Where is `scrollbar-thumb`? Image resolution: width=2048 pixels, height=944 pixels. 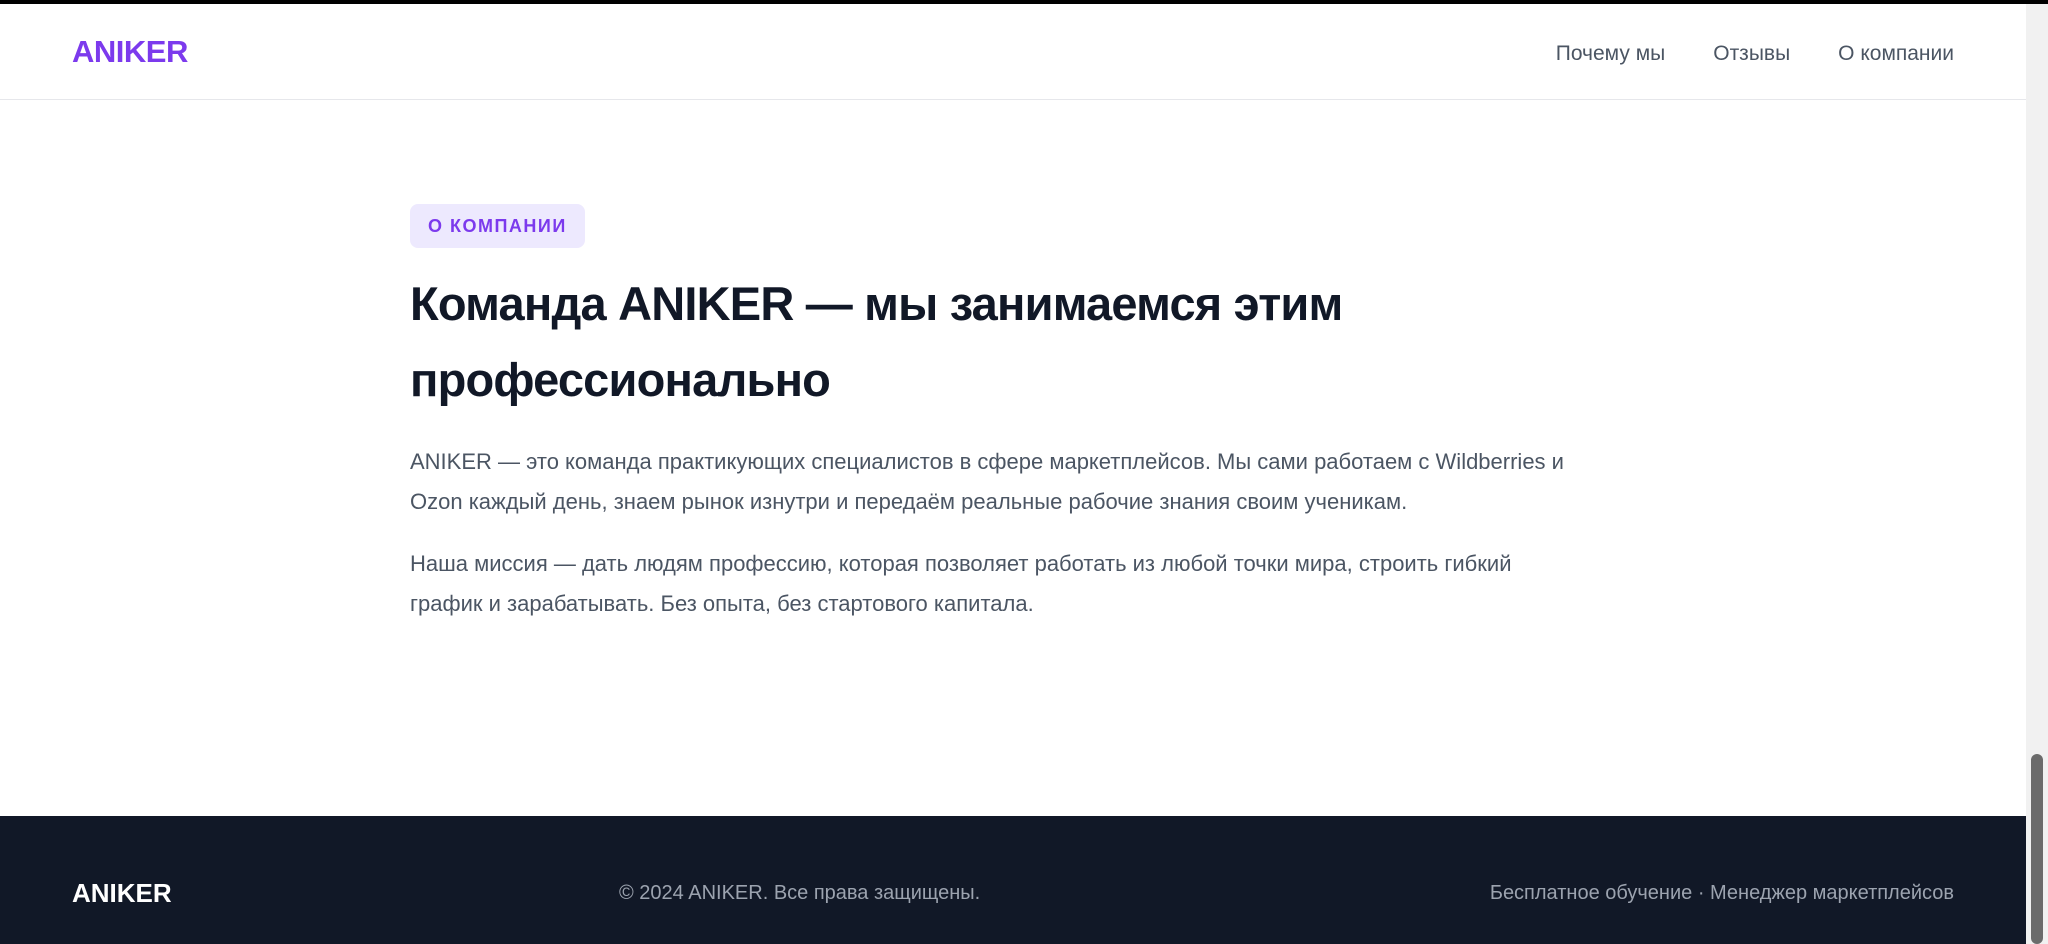
scrollbar-thumb is located at coordinates (2037, 849).